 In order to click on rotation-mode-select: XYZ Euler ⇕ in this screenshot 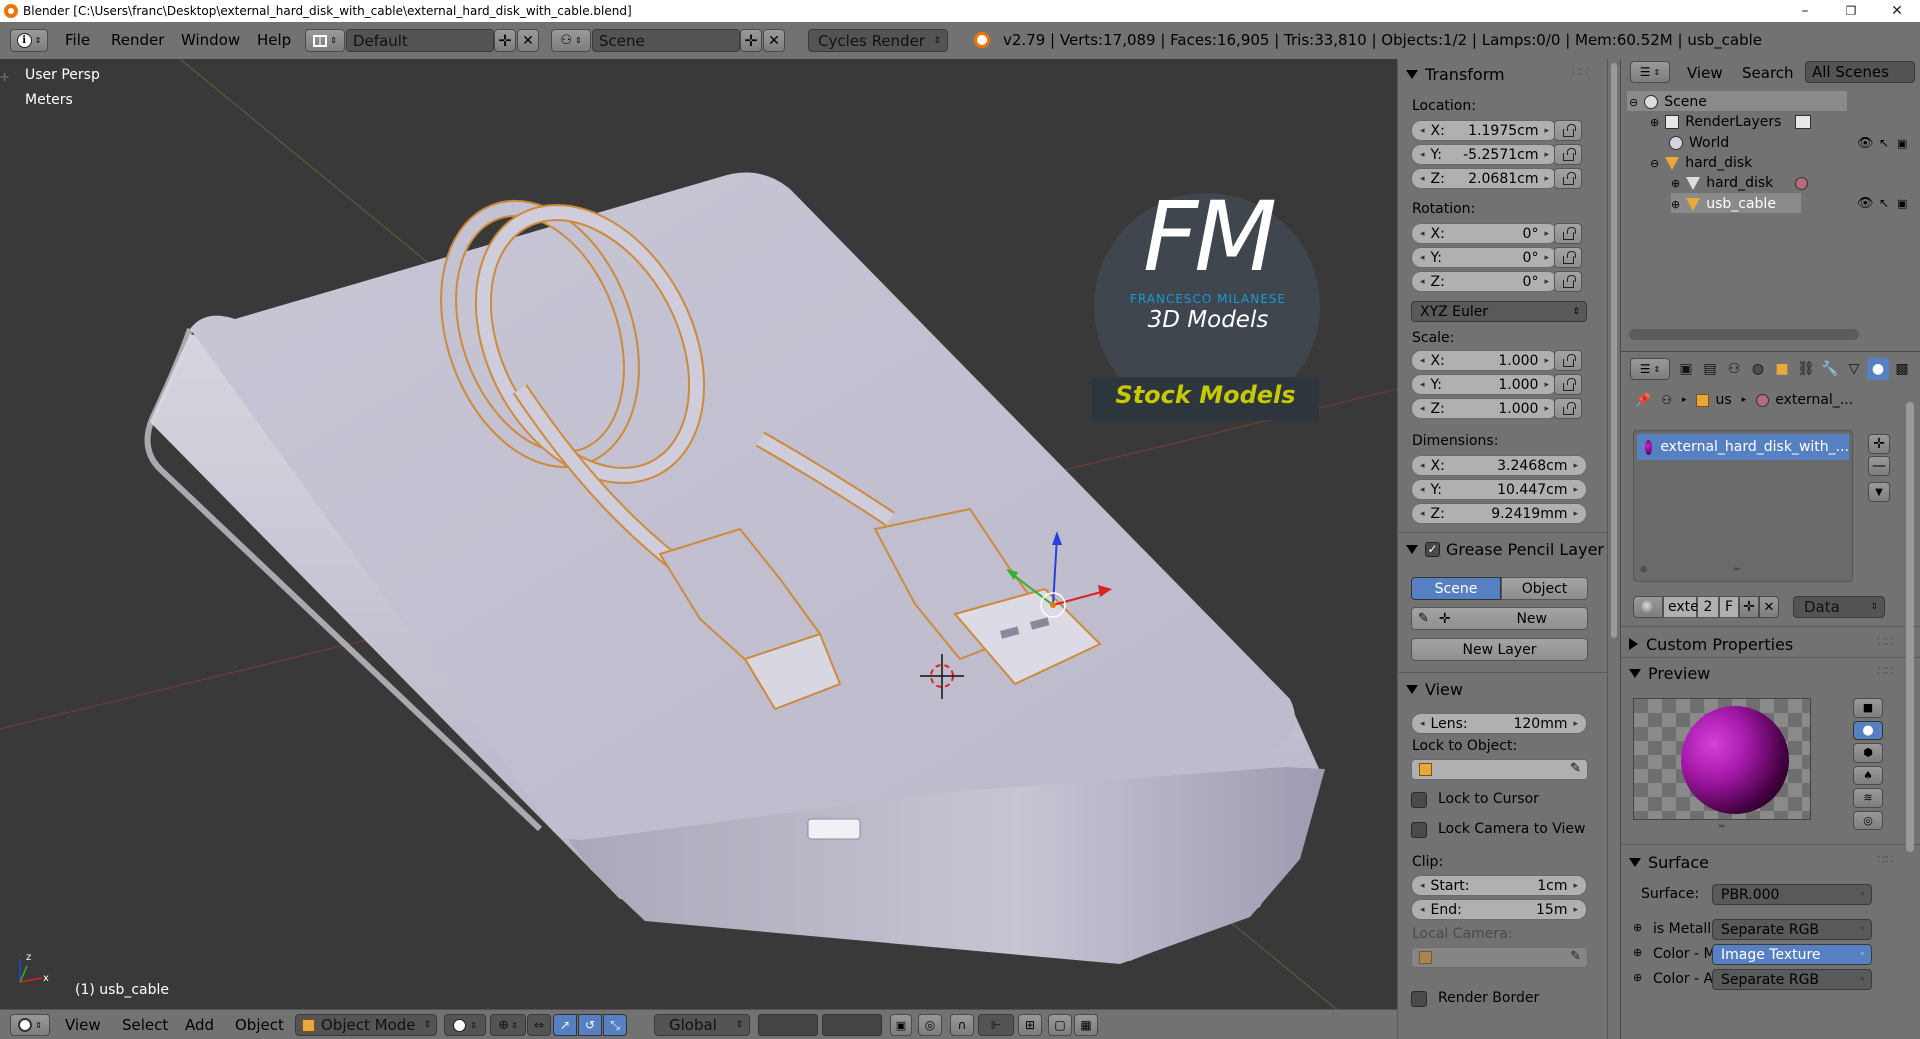, I will do `click(1499, 311)`.